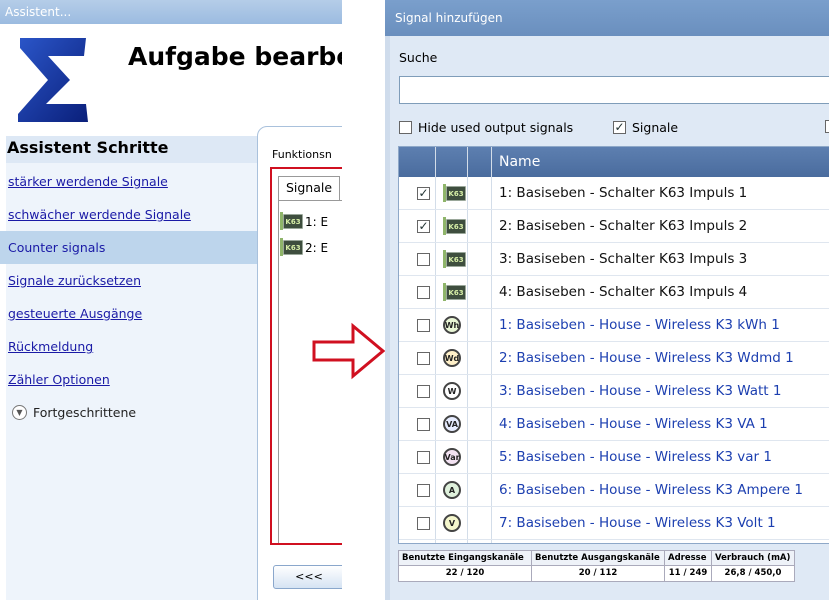 The width and height of the screenshot is (829, 600). Describe the element at coordinates (827, 128) in the screenshot. I see `extra-checkbox` at that location.